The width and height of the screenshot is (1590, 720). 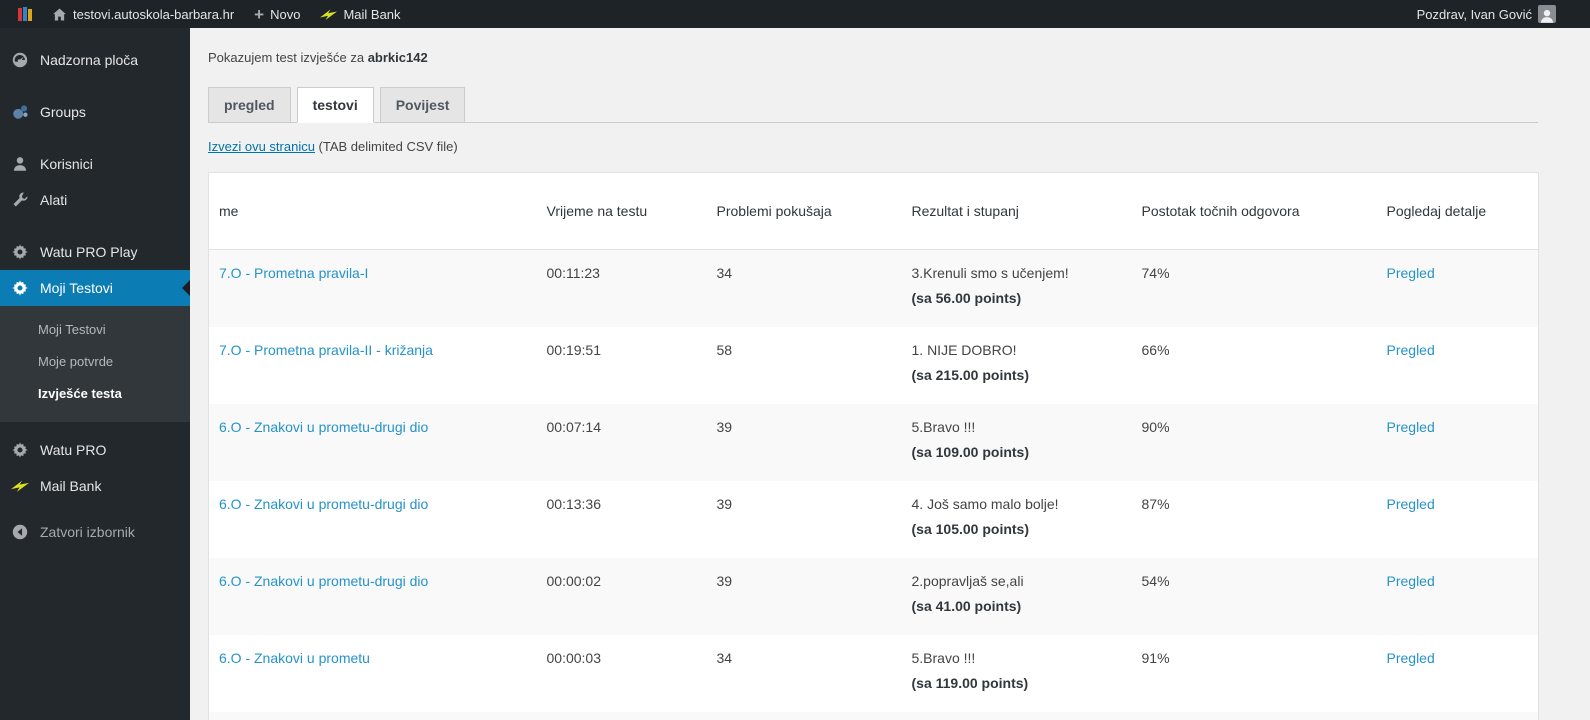 I want to click on new-label: Novo, so click(x=285, y=14).